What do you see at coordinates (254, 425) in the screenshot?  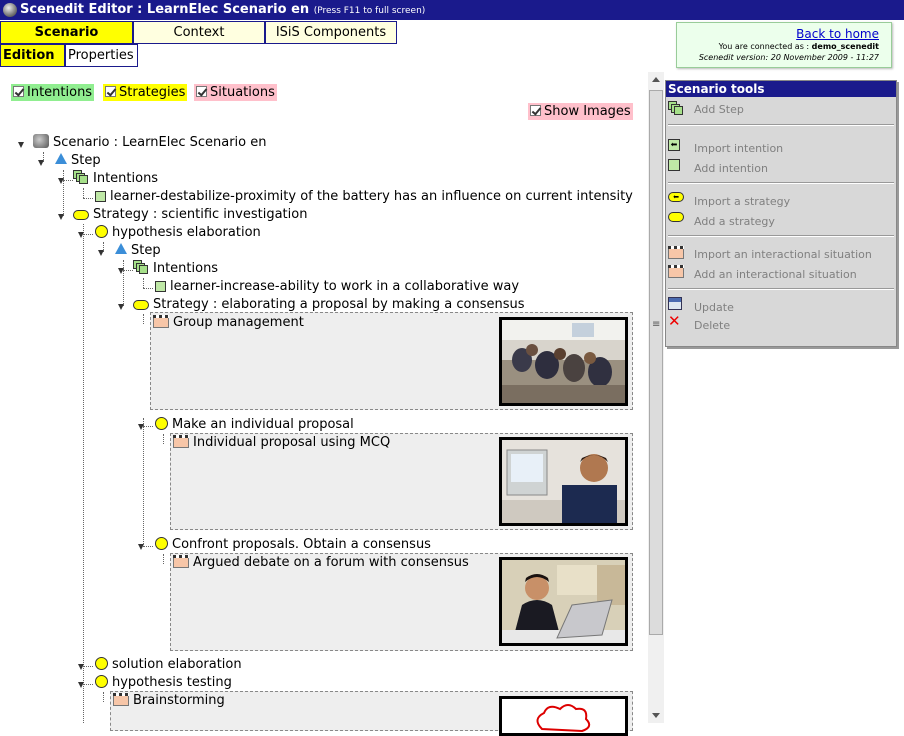 I see `tree-node-phase: Make an individual proposal` at bounding box center [254, 425].